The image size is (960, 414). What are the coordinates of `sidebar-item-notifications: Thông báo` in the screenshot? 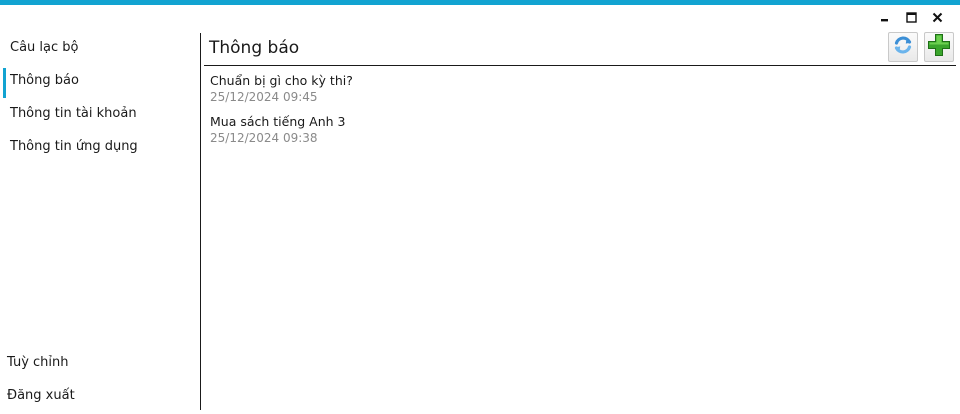 It's located at (97, 81).